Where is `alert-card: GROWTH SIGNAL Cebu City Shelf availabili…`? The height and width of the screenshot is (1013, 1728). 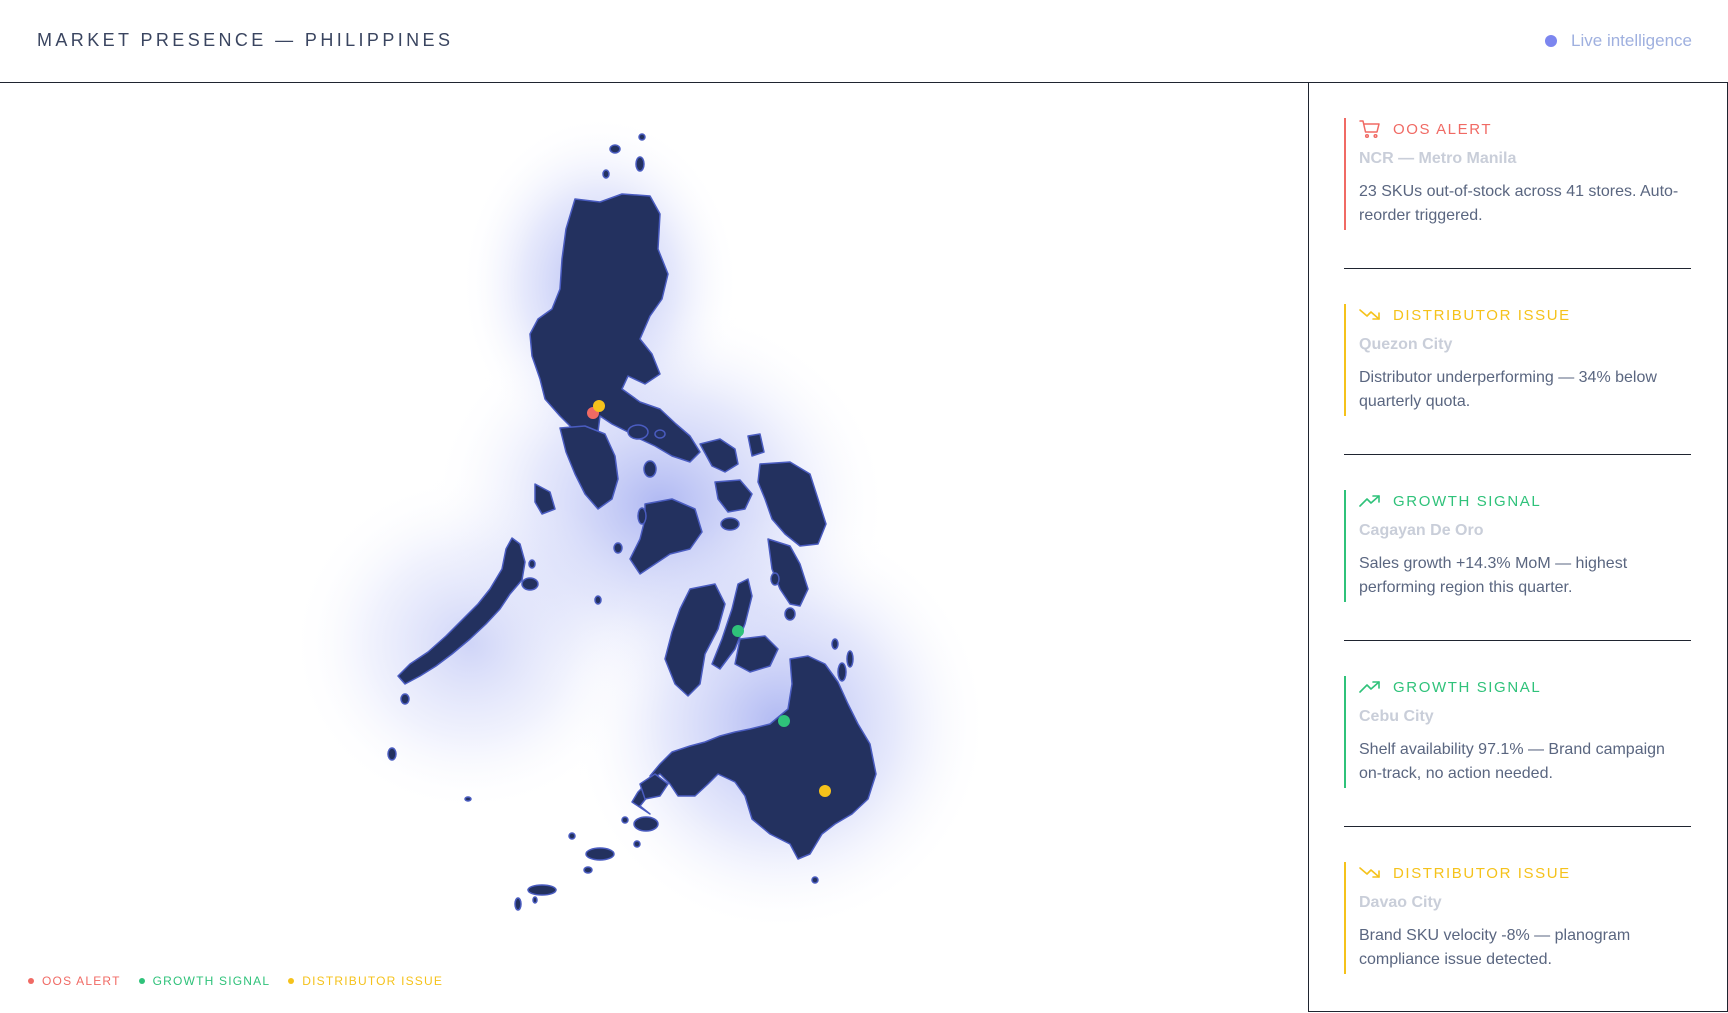
alert-card: GROWTH SIGNAL Cebu City Shelf availabili… is located at coordinates (1517, 734).